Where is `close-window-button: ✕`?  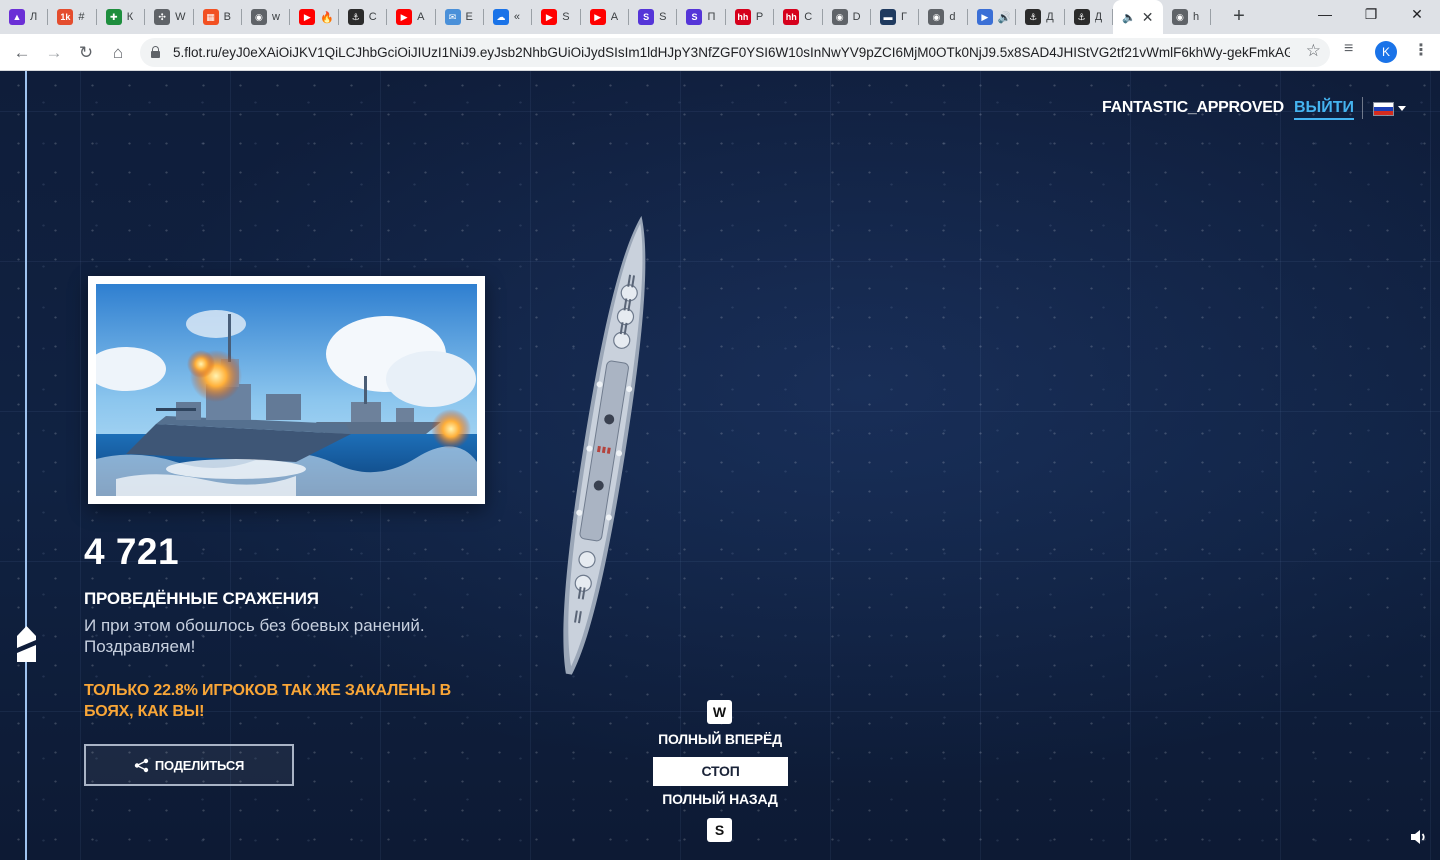 close-window-button: ✕ is located at coordinates (1417, 15).